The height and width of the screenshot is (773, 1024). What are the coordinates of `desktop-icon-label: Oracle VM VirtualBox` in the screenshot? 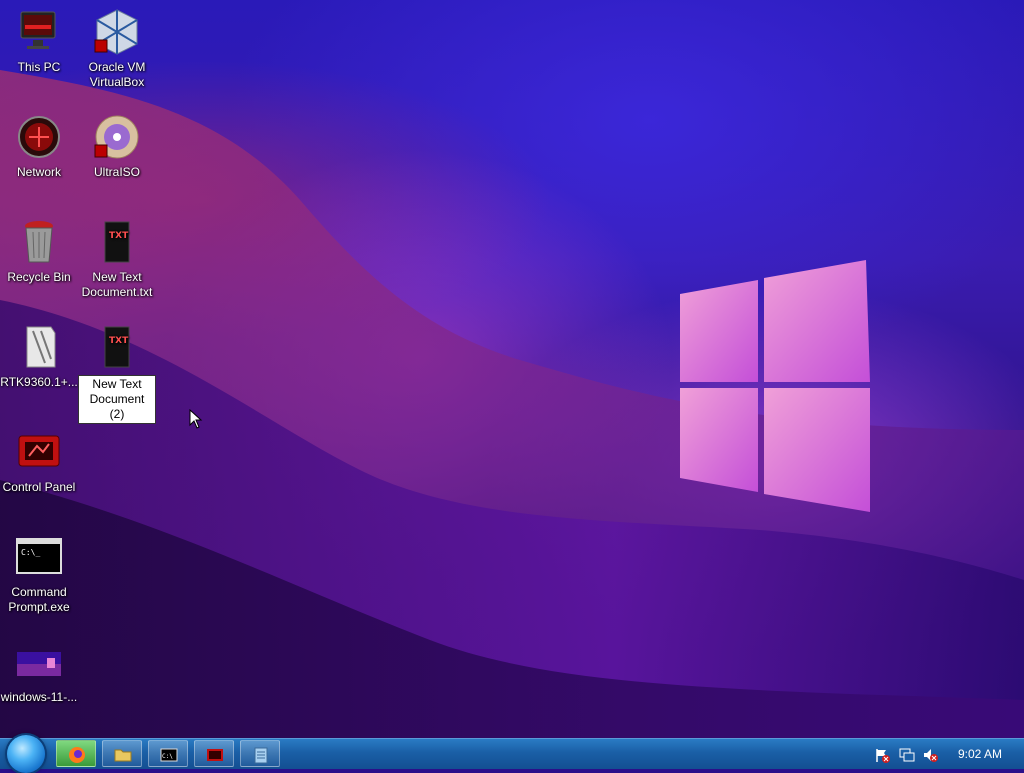 It's located at (117, 74).